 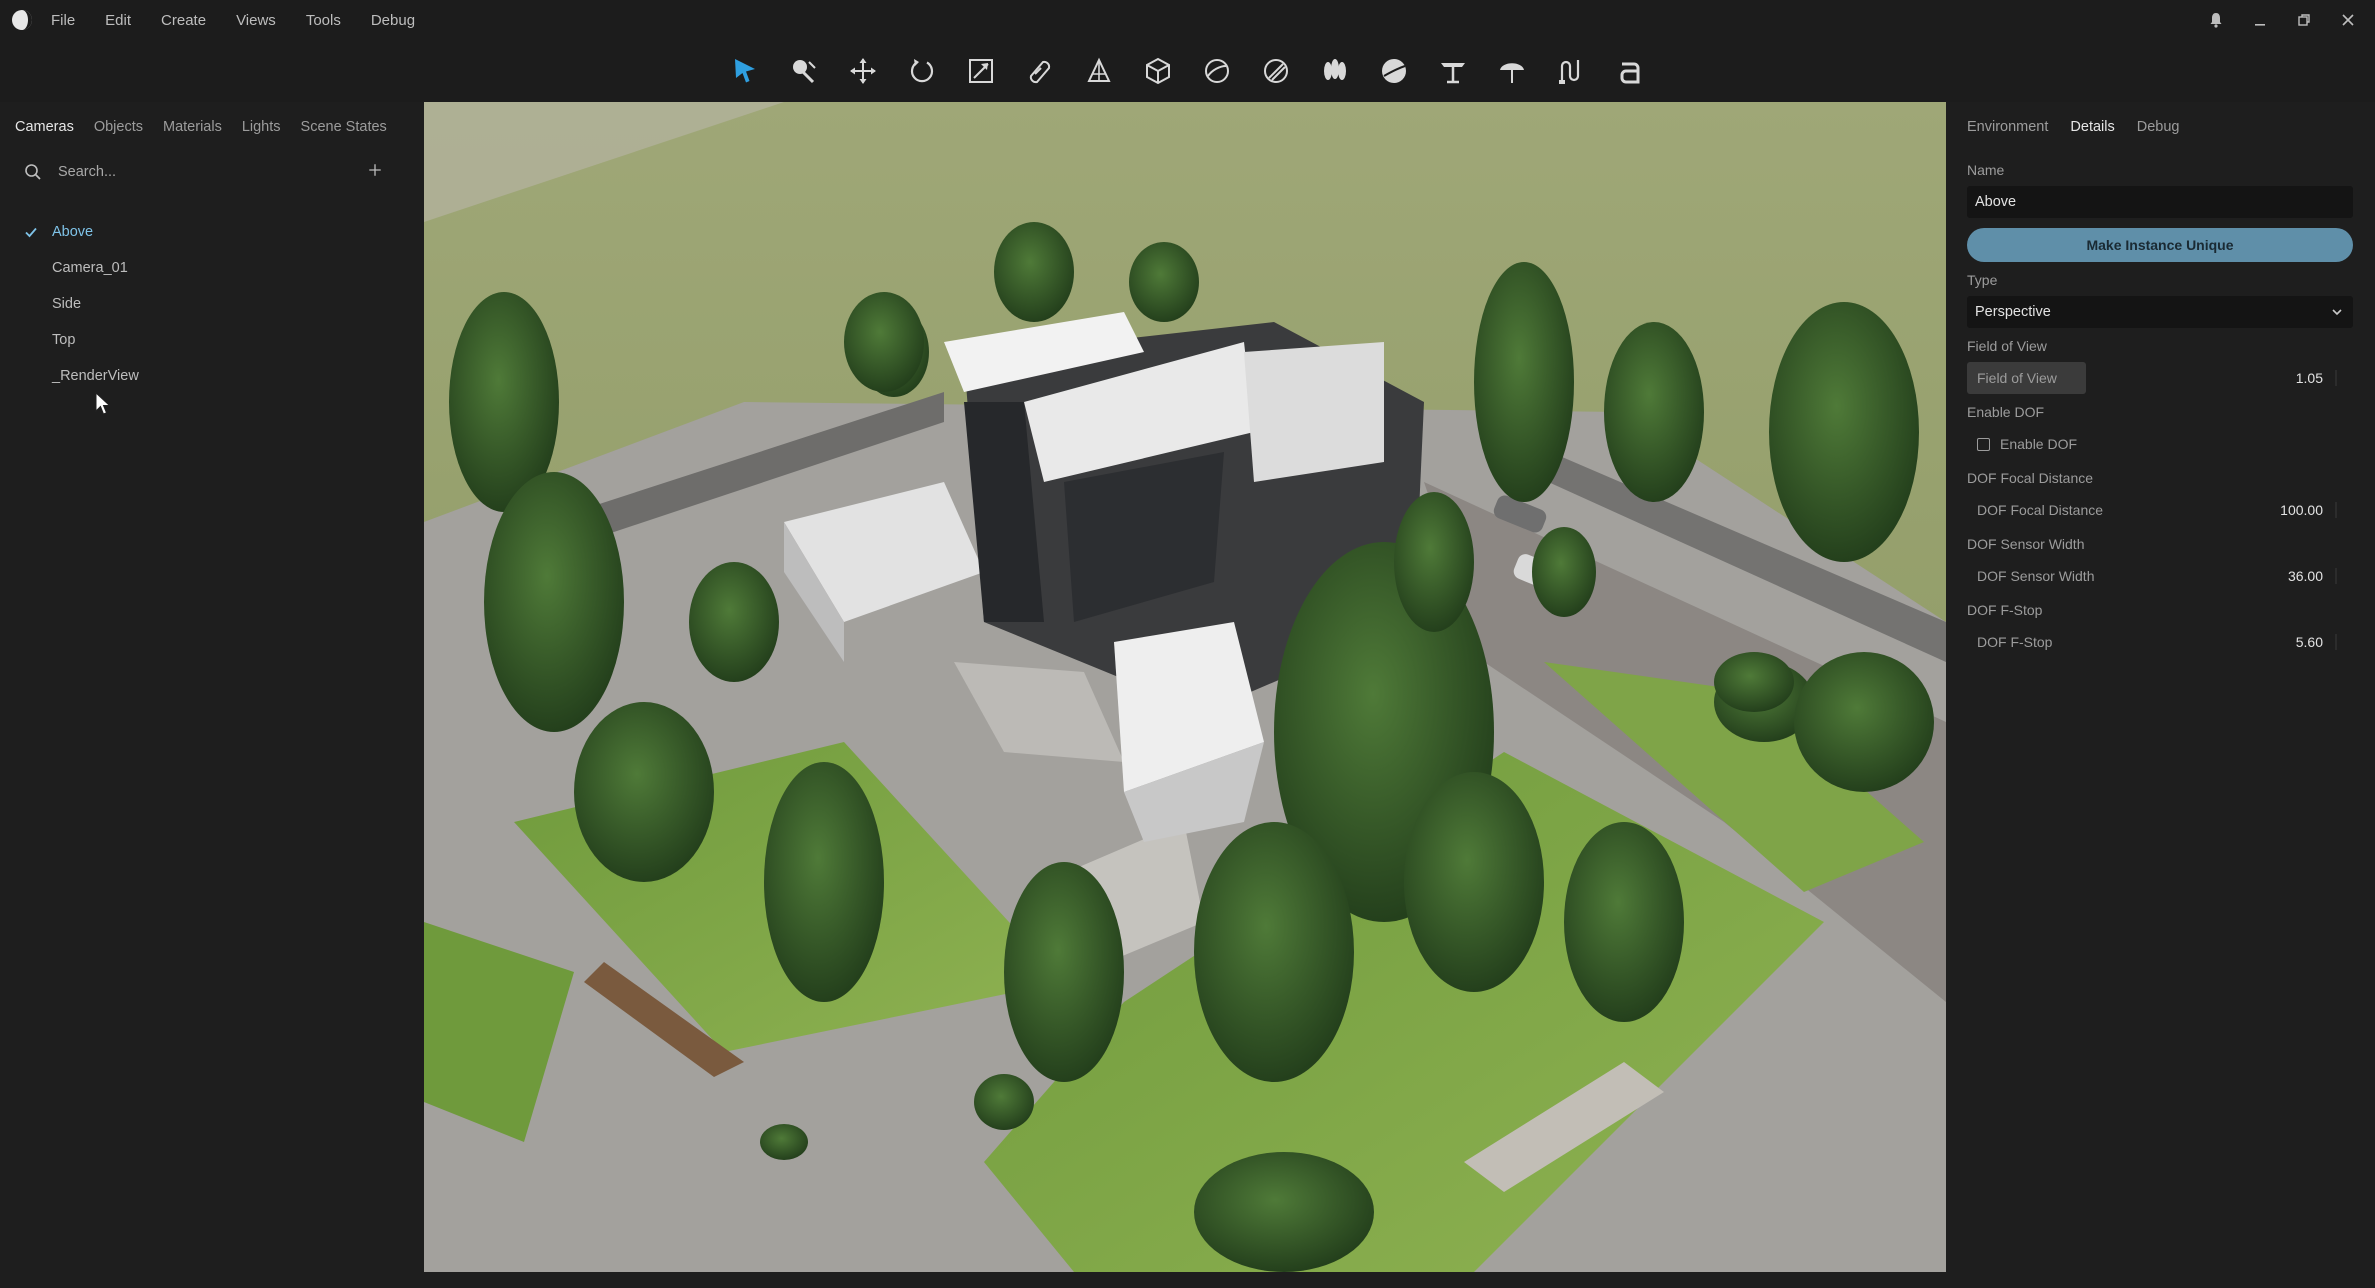 I want to click on make-instance-unique-button: Make Instance Unique, so click(x=2160, y=245).